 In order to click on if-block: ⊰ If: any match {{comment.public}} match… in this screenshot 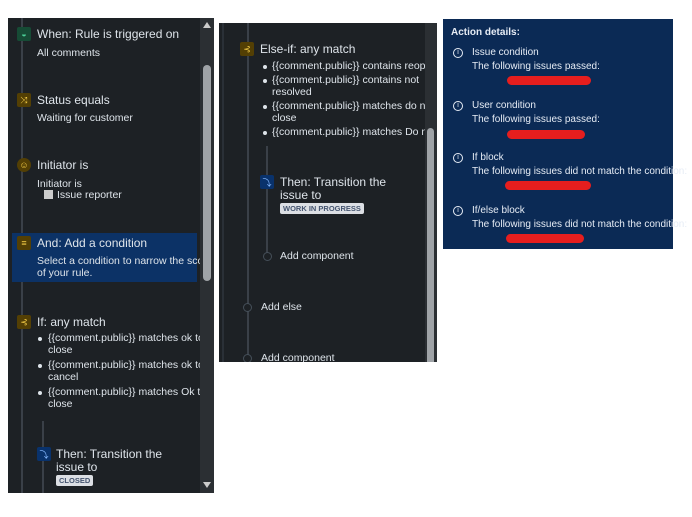, I will do `click(107, 363)`.